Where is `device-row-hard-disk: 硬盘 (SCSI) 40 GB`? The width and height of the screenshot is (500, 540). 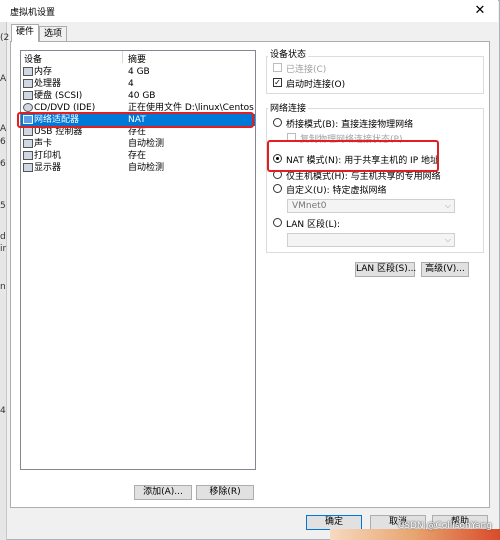 device-row-hard-disk: 硬盘 (SCSI) 40 GB is located at coordinates (138, 96).